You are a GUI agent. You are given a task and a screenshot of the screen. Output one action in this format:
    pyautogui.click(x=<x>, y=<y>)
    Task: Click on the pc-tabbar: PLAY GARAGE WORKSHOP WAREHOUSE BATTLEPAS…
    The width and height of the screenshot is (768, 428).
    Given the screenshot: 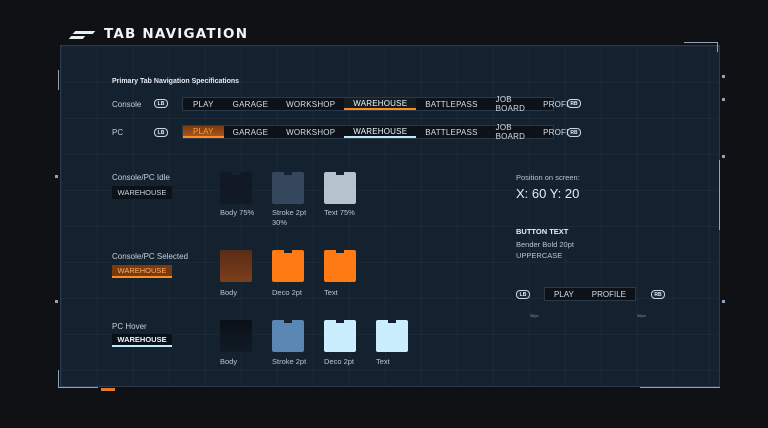 What is the action you would take?
    pyautogui.click(x=380, y=132)
    